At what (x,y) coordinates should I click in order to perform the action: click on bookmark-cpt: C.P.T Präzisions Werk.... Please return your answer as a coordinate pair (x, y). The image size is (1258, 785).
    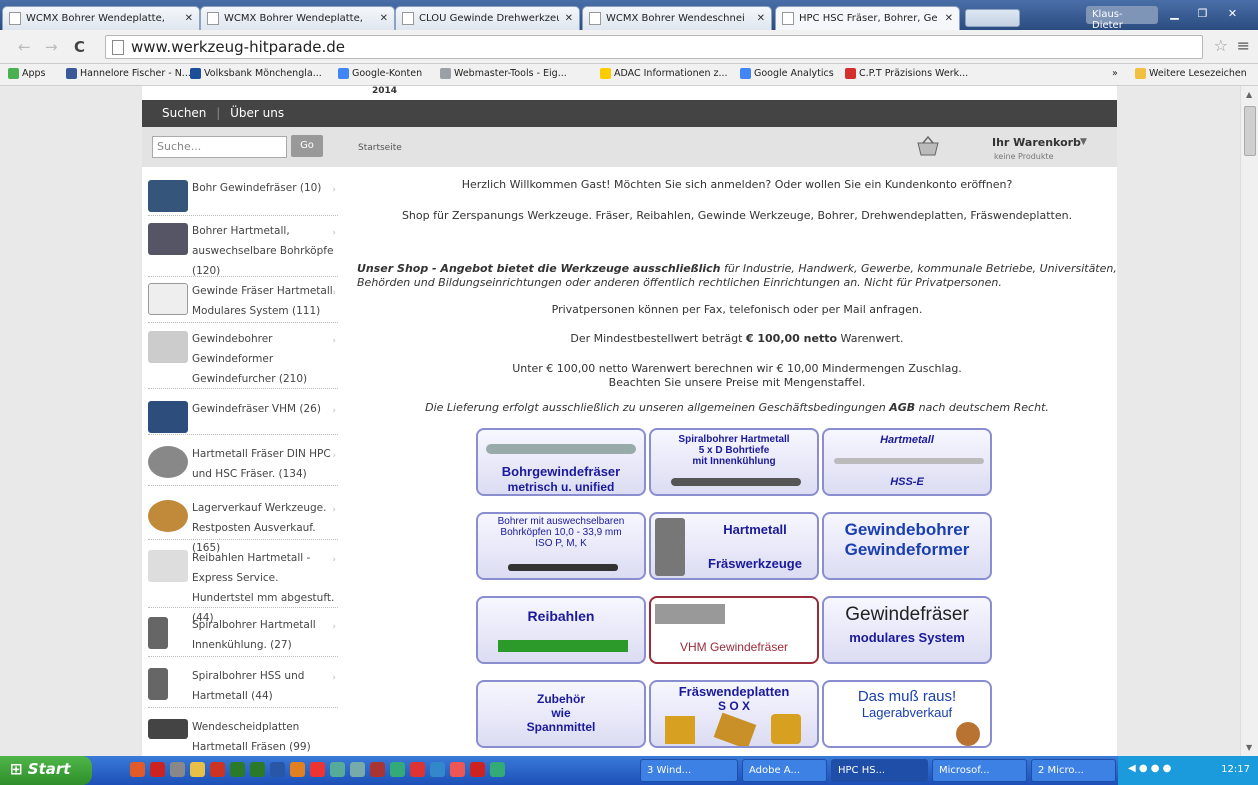
    Looking at the image, I should click on (906, 73).